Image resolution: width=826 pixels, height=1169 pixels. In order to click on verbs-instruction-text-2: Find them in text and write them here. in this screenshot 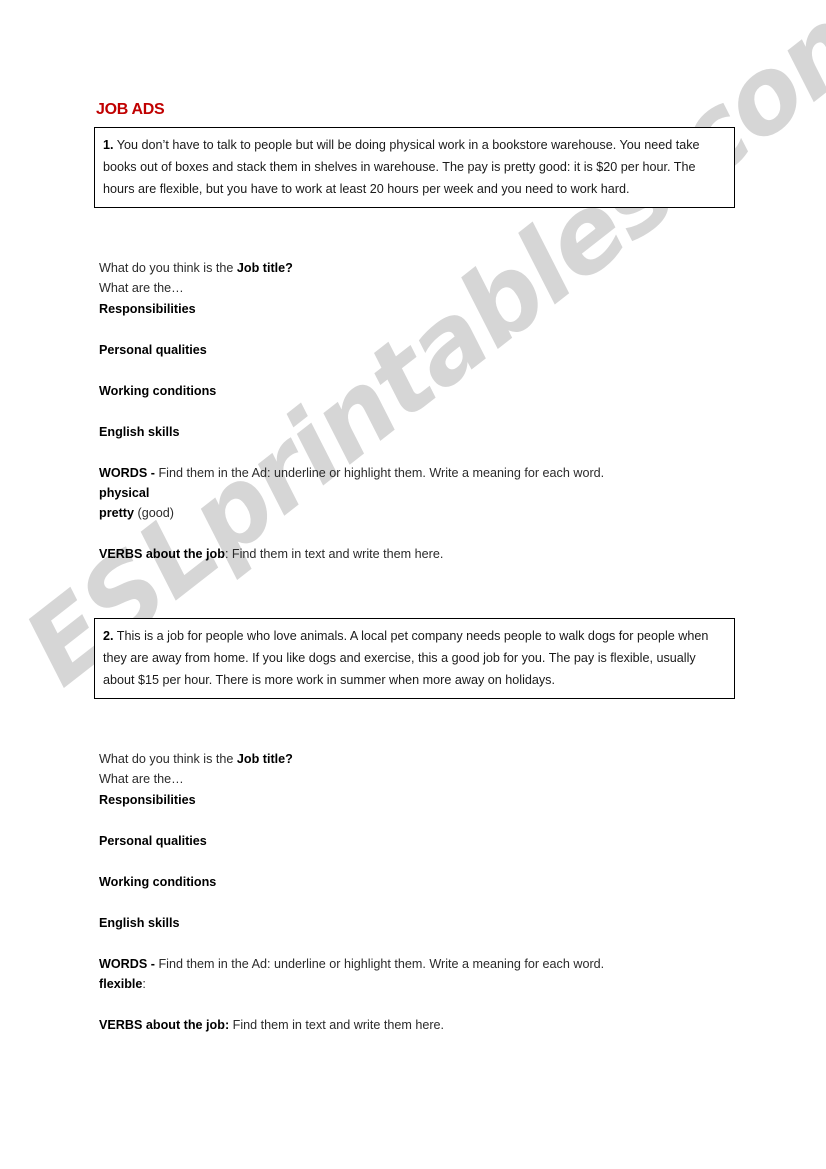, I will do `click(337, 1025)`.